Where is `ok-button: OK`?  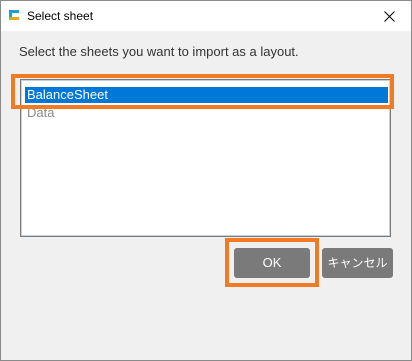 ok-button: OK is located at coordinates (272, 263).